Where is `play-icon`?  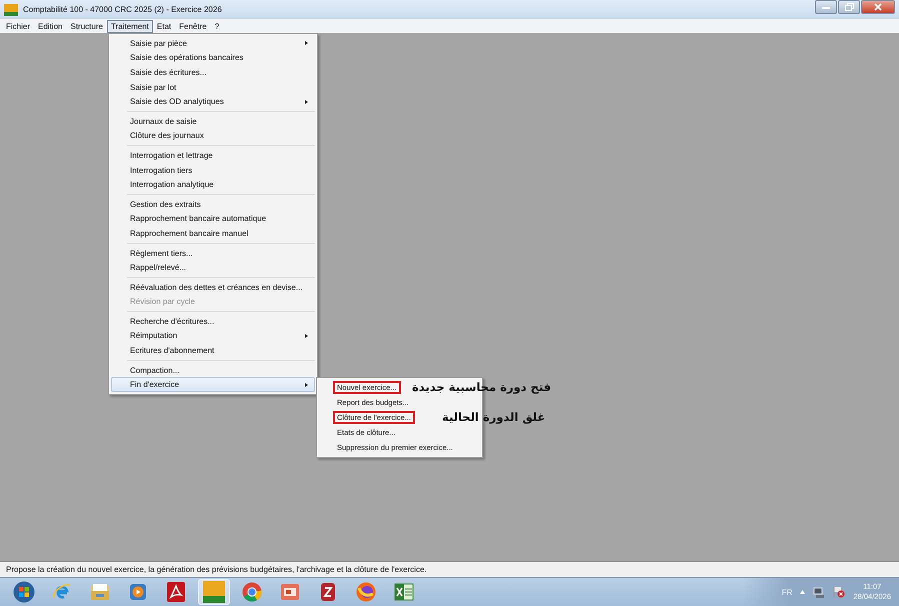 play-icon is located at coordinates (138, 592).